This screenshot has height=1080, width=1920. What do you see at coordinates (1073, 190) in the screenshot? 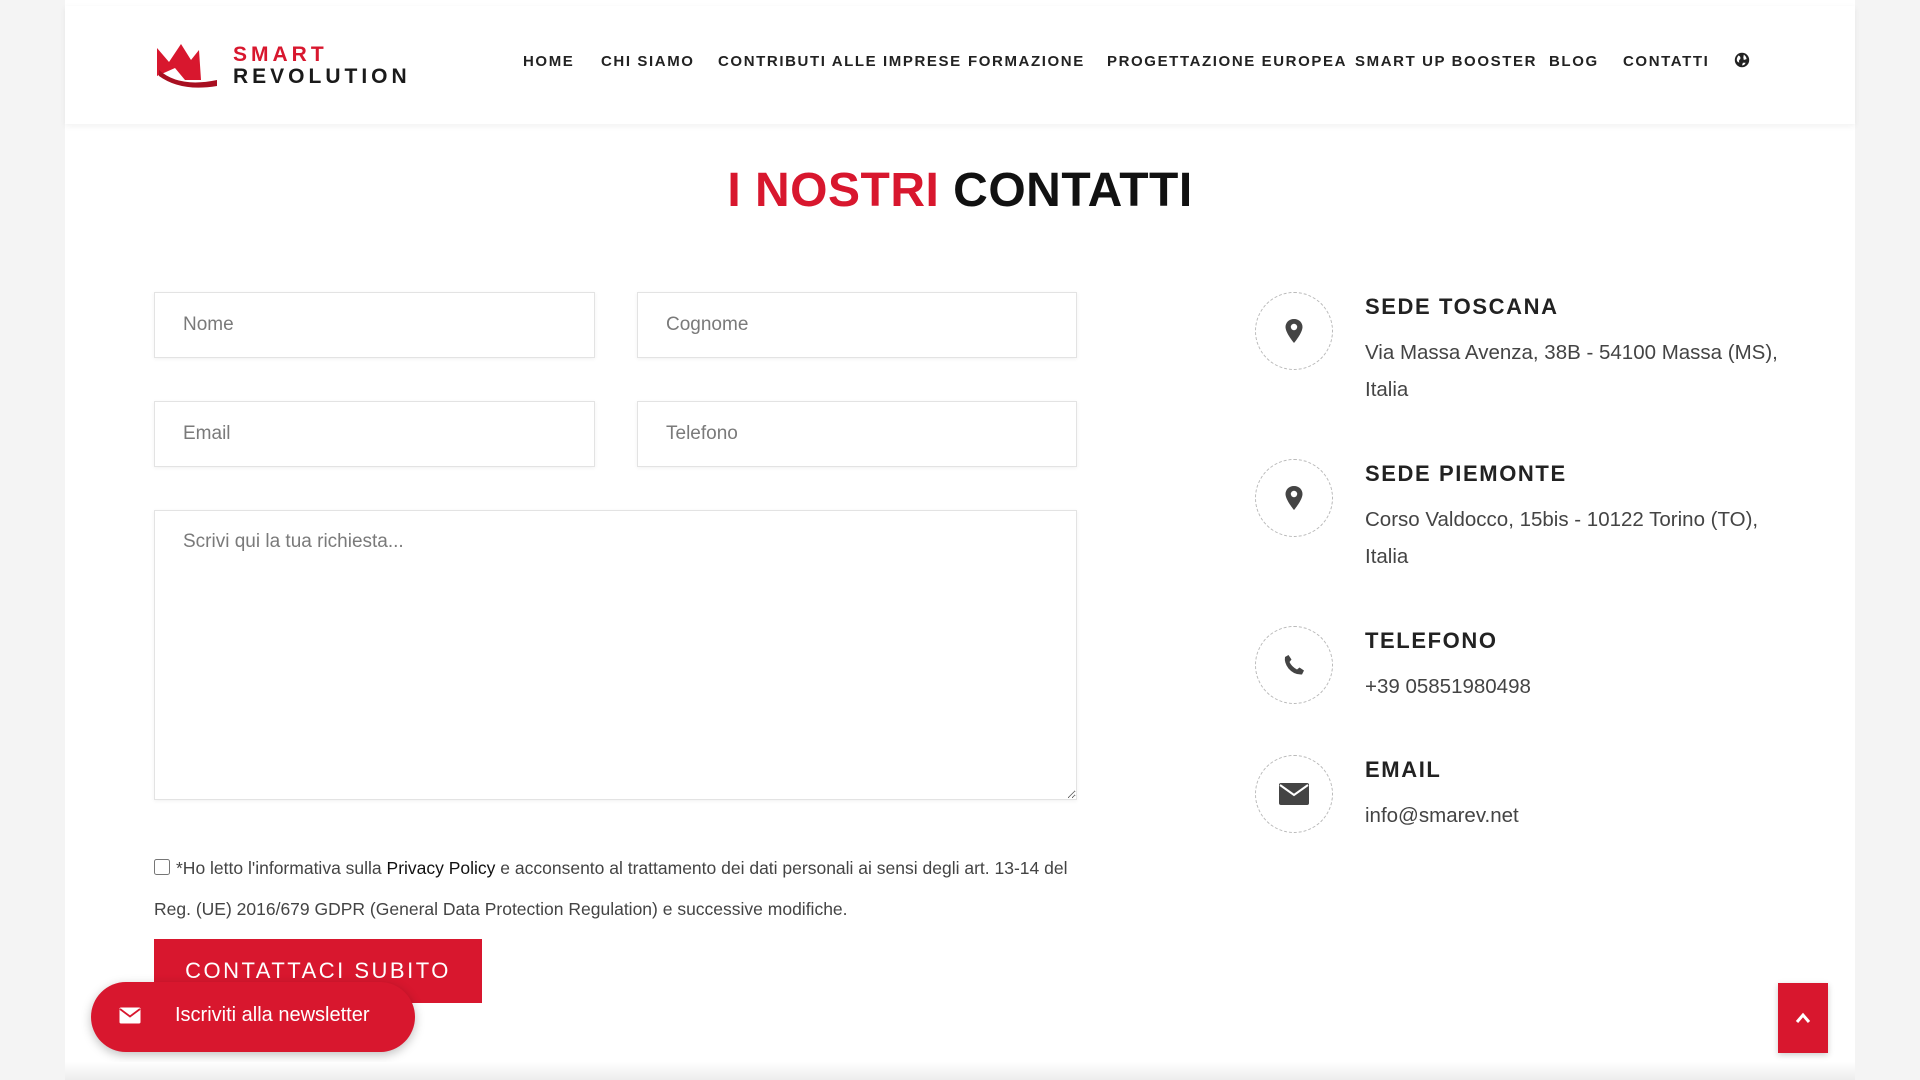
I see `page-title-rest: CONTATTI` at bounding box center [1073, 190].